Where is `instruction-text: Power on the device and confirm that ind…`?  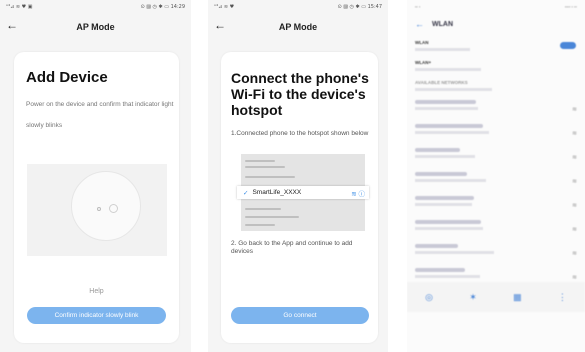
instruction-text: Power on the device and confirm that ind… is located at coordinates (100, 115).